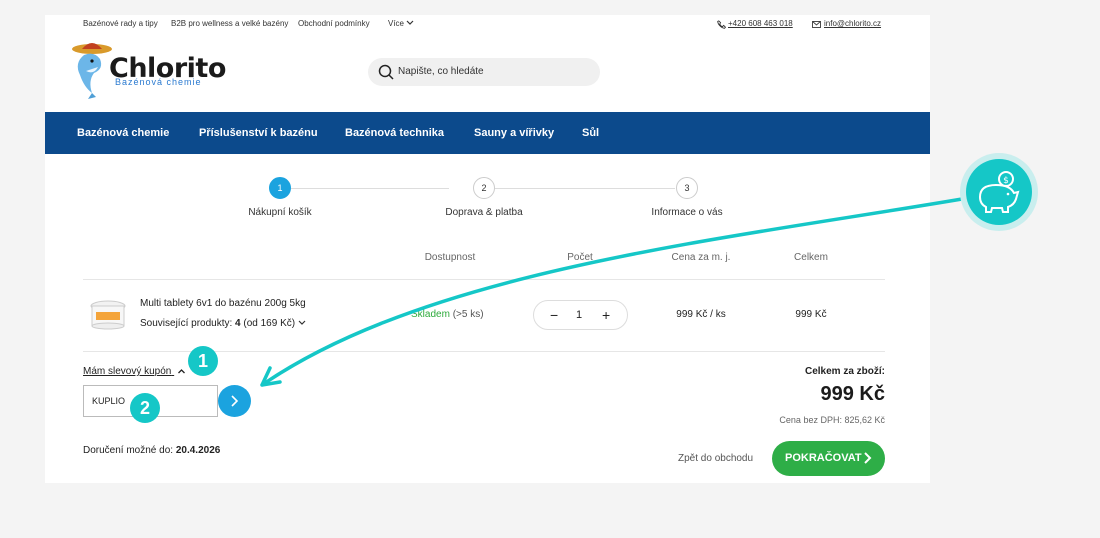 The width and height of the screenshot is (1100, 538). I want to click on header-unit-price: Cena za m. j., so click(701, 257).